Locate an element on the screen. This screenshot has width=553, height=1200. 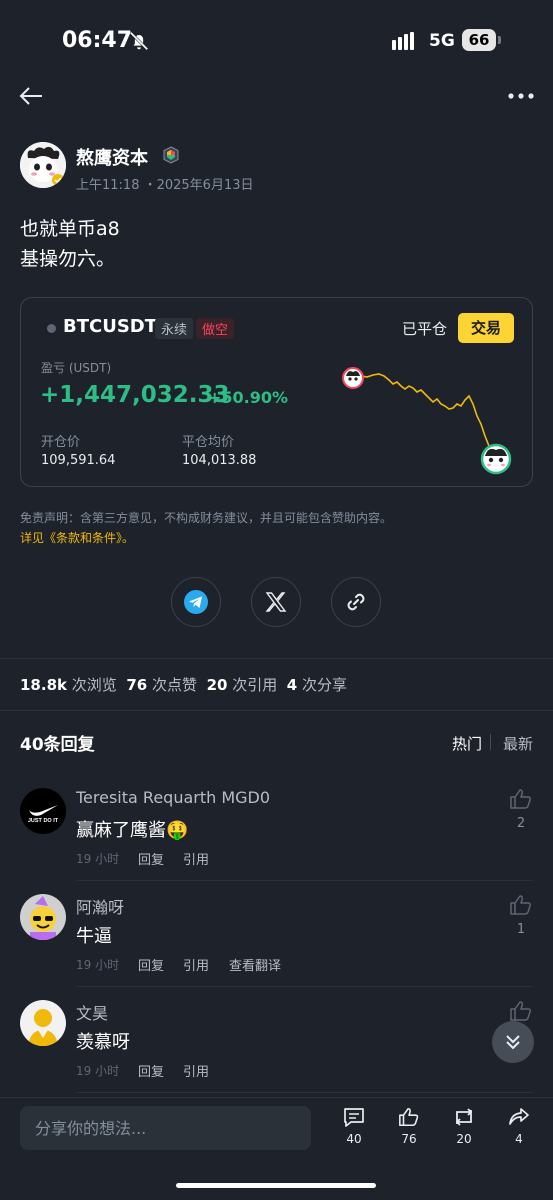
share-x-button is located at coordinates (276, 602).